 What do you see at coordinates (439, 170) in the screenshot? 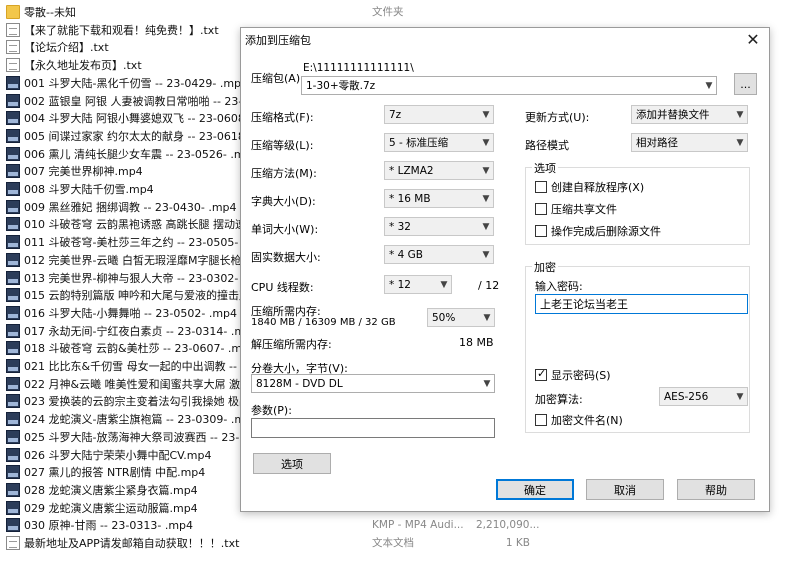
I see `method-select: * LZMA2 ▼` at bounding box center [439, 170].